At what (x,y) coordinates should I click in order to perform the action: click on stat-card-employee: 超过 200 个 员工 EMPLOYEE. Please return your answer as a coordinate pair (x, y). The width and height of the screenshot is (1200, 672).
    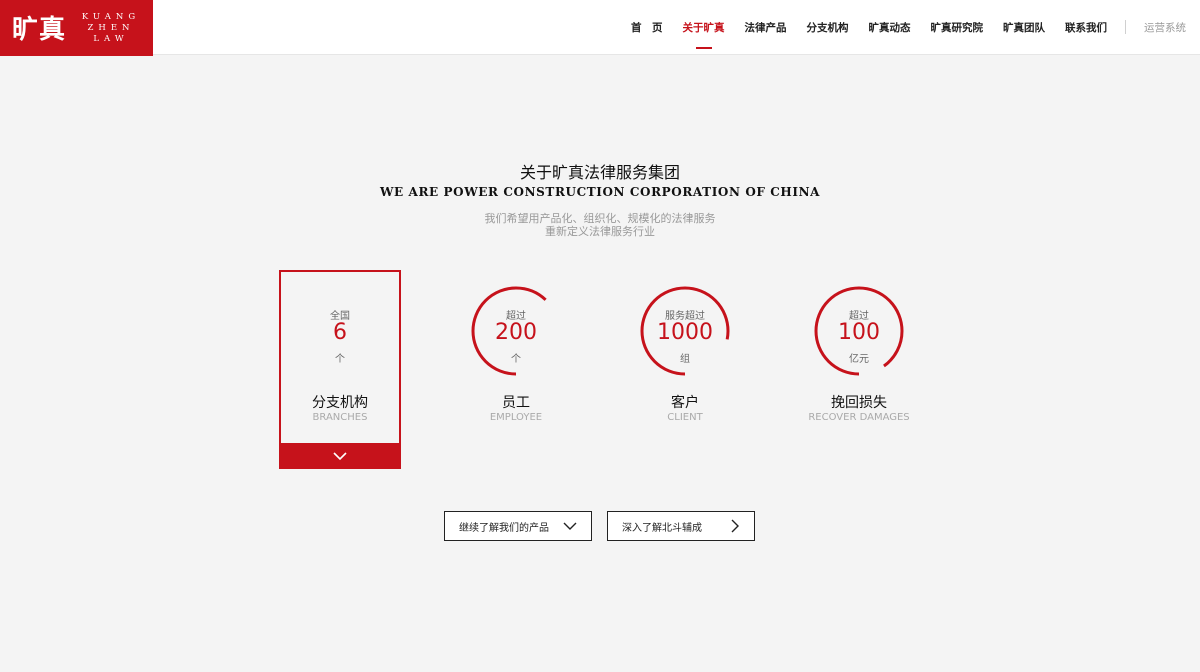
    Looking at the image, I should click on (516, 369).